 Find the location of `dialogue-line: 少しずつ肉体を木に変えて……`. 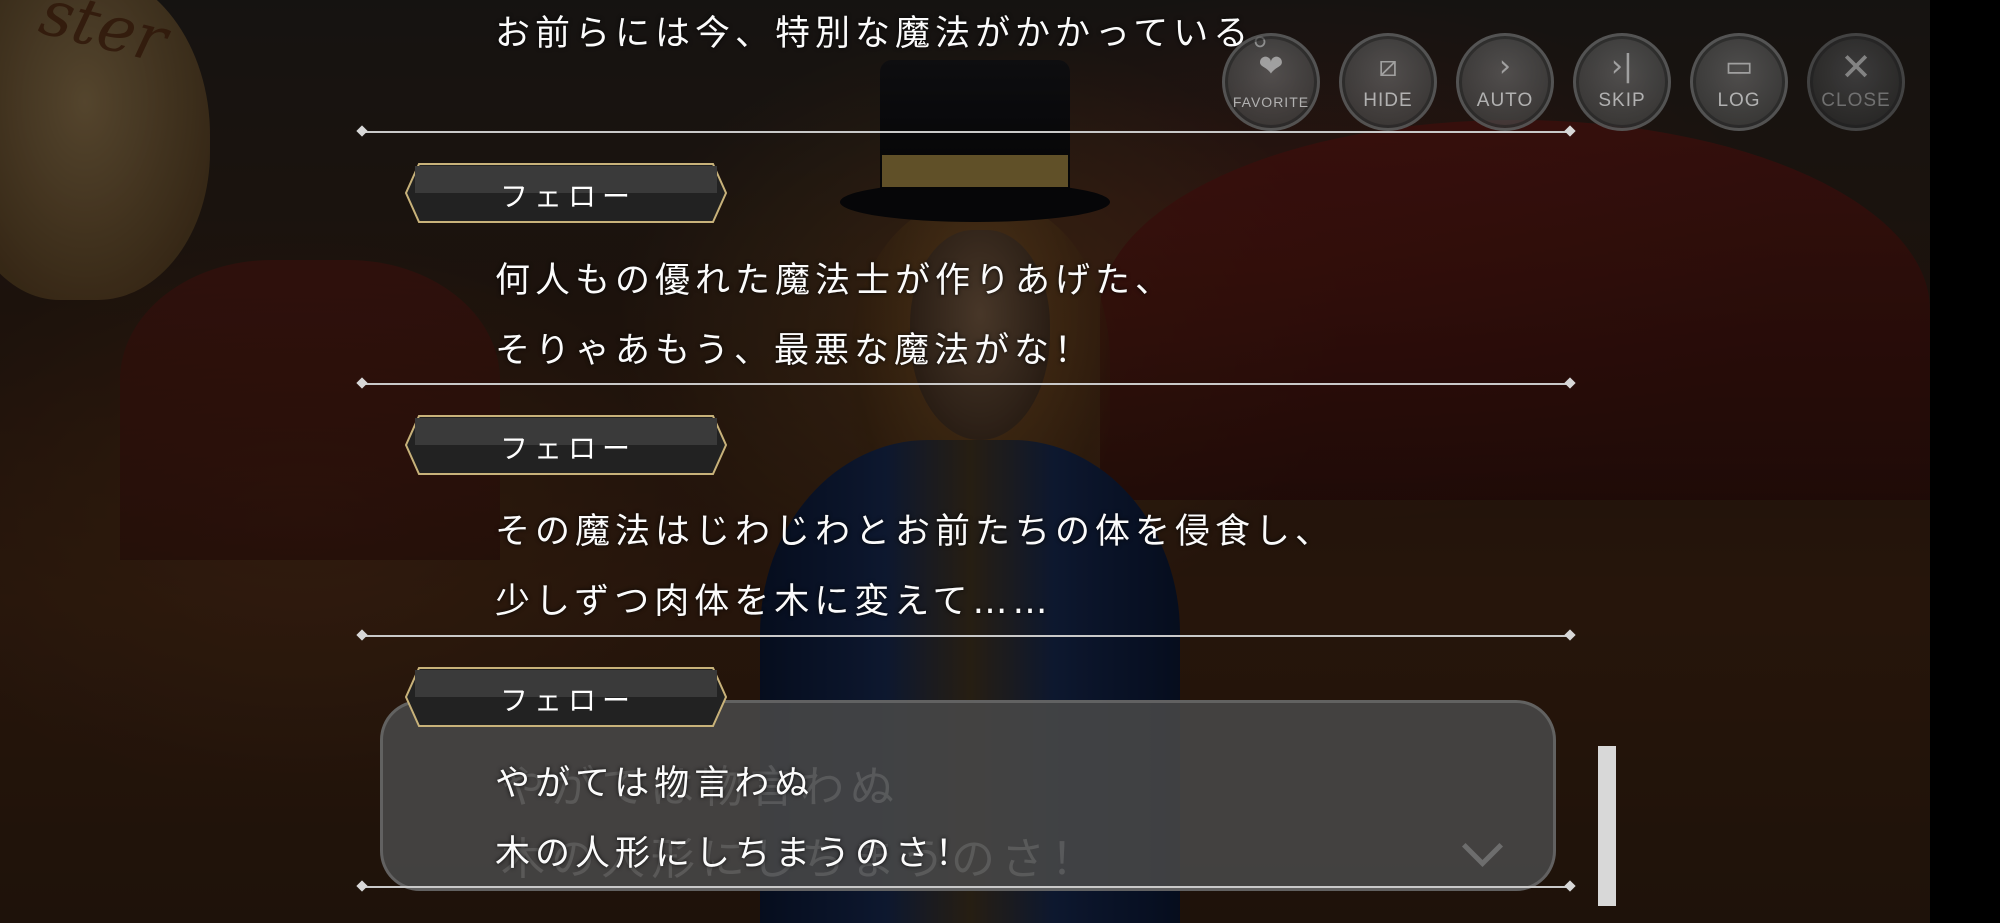

dialogue-line: 少しずつ肉体を木に変えて…… is located at coordinates (774, 602).